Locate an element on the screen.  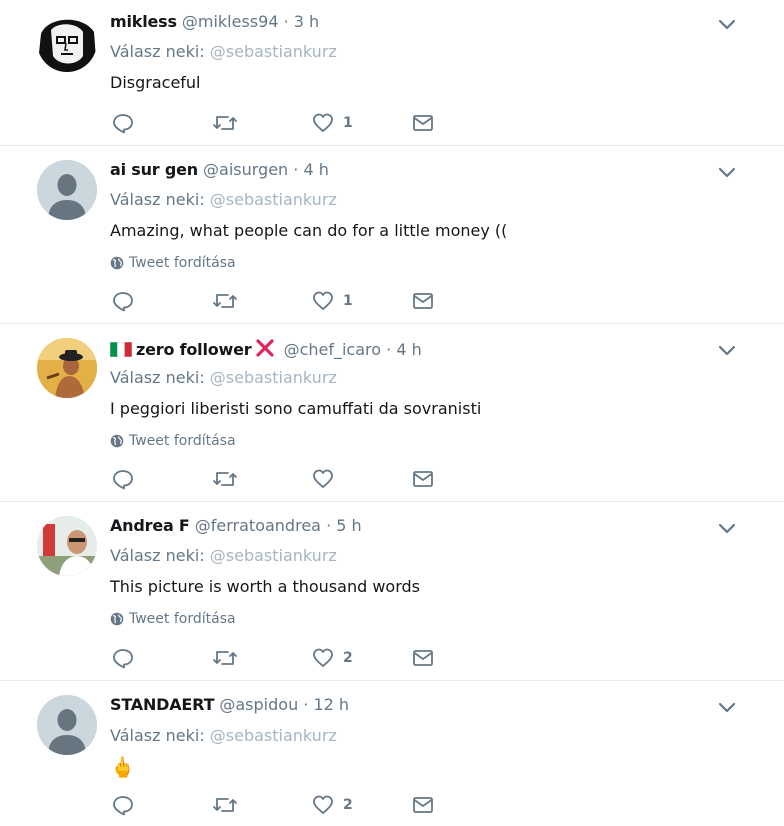
user-handle: @aisurgen is located at coordinates (245, 169).